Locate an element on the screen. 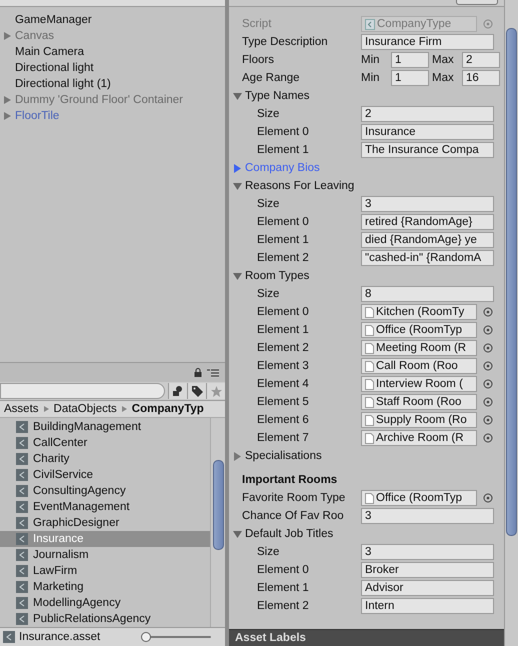 This screenshot has width=518, height=646. object-field: Supply Room (Ro is located at coordinates (419, 420).